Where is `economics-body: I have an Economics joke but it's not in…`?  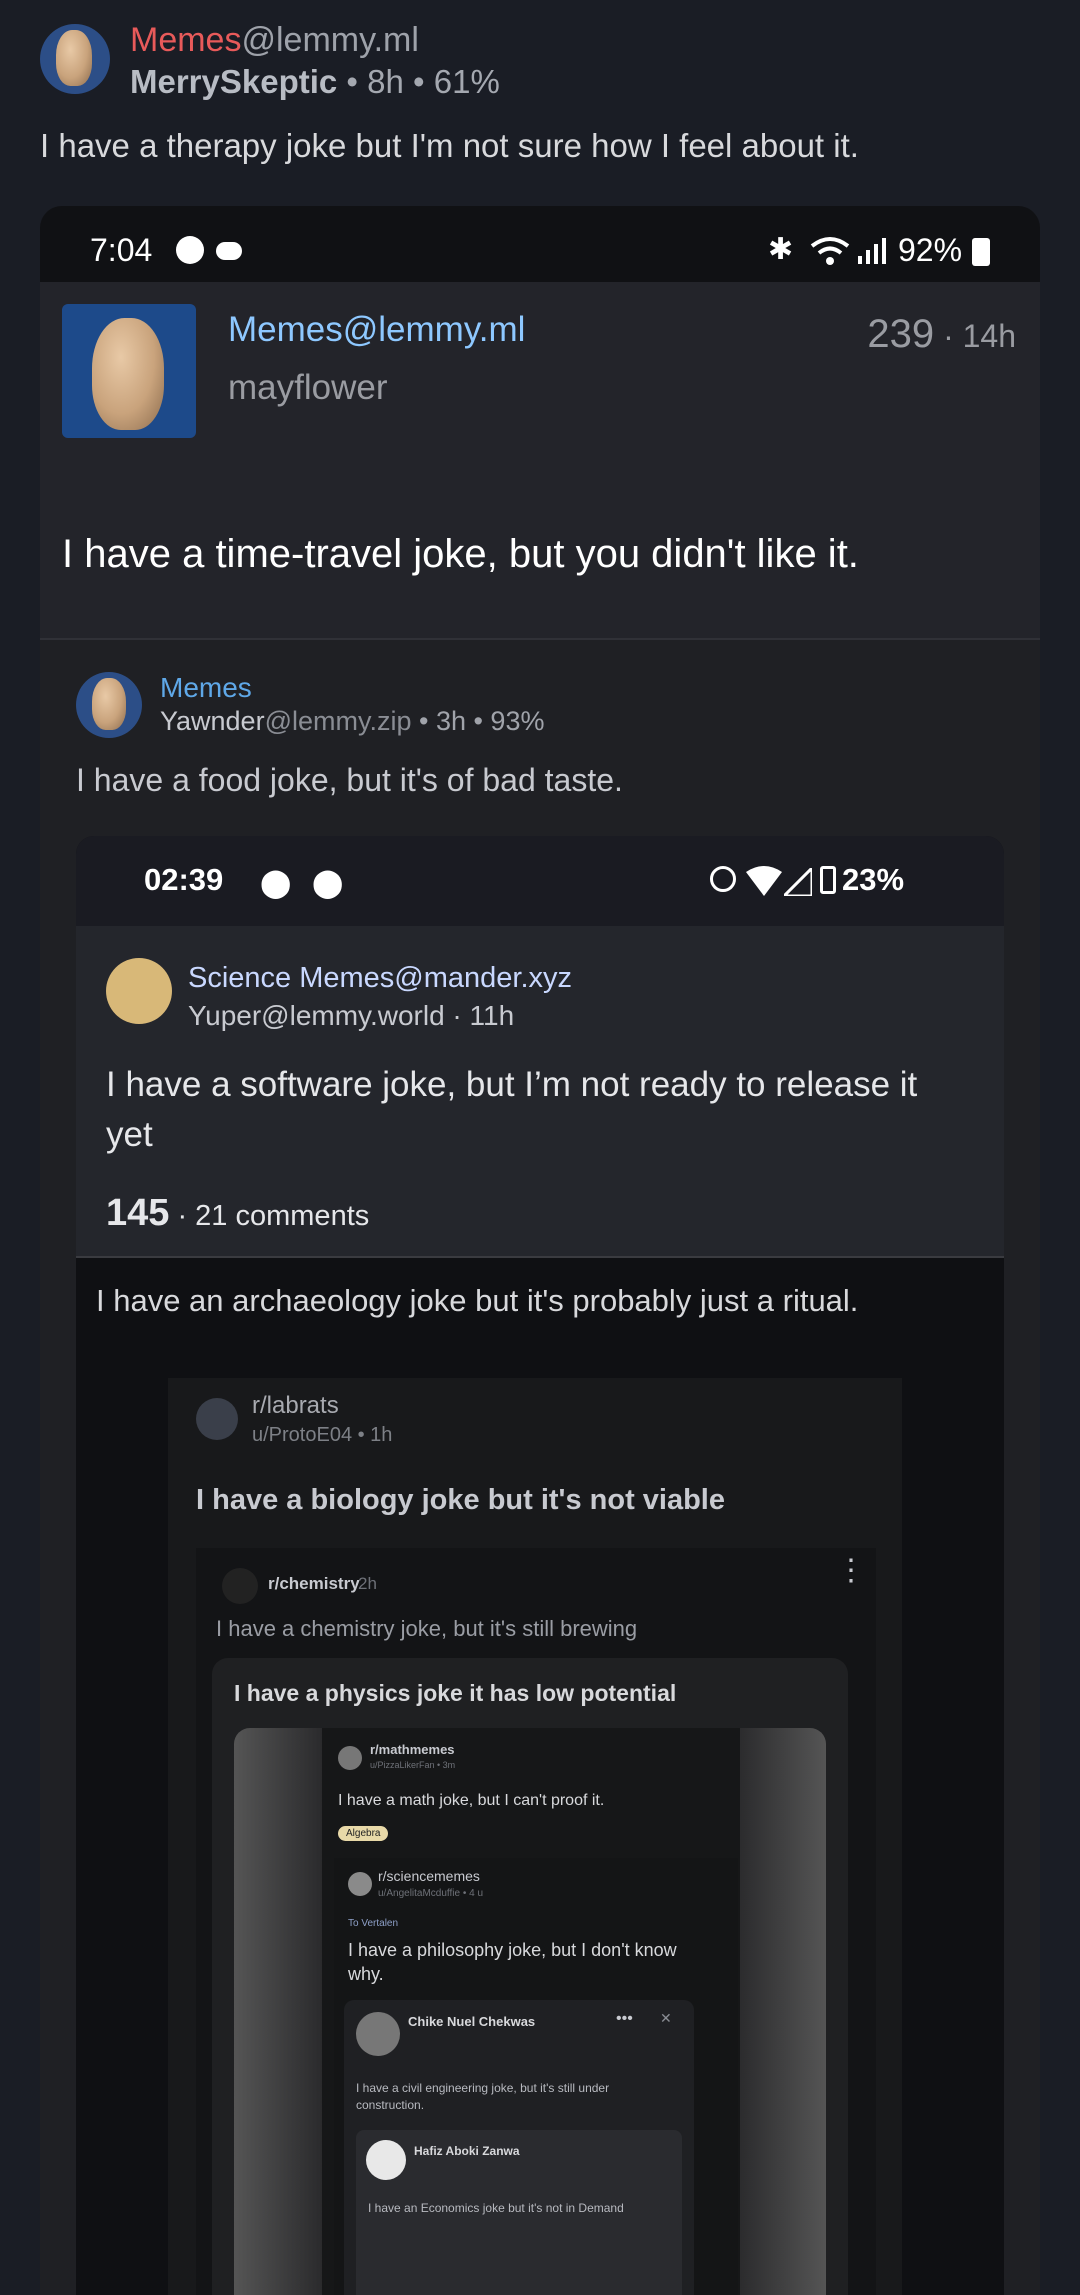 economics-body: I have an Economics joke but it's not in… is located at coordinates (496, 2208).